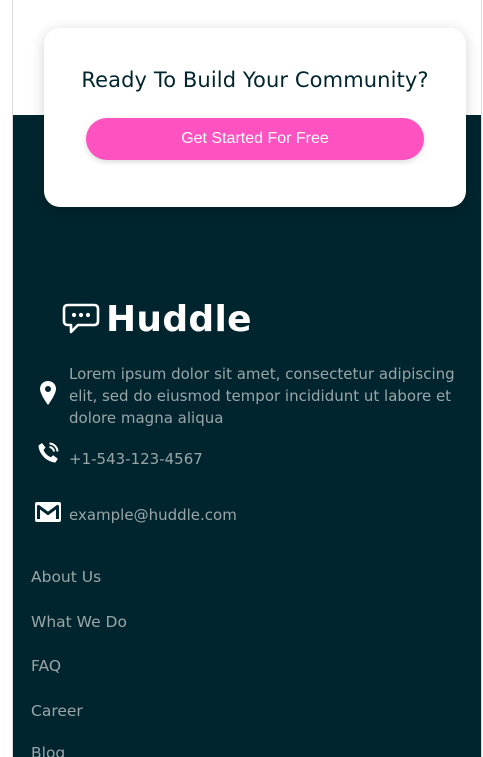  Describe the element at coordinates (136, 455) in the screenshot. I see `phone-text: +1-543-123-4567` at that location.